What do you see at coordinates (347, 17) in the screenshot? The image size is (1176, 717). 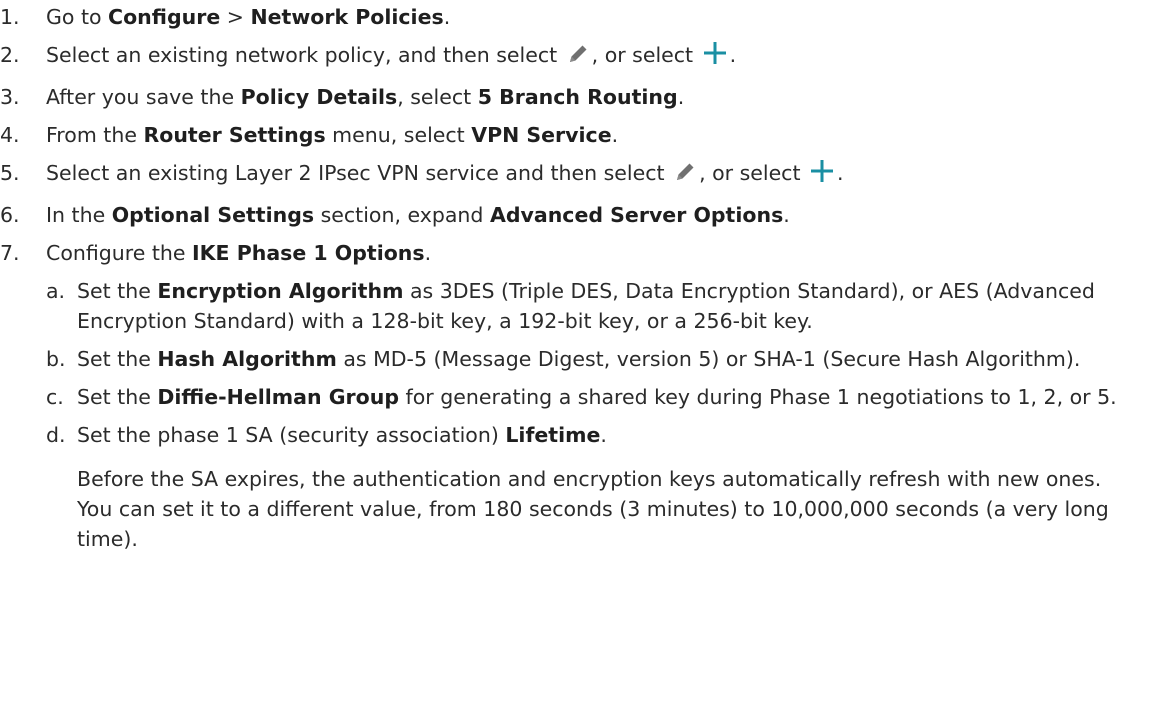 I see `menu-network-policies: Network Policies` at bounding box center [347, 17].